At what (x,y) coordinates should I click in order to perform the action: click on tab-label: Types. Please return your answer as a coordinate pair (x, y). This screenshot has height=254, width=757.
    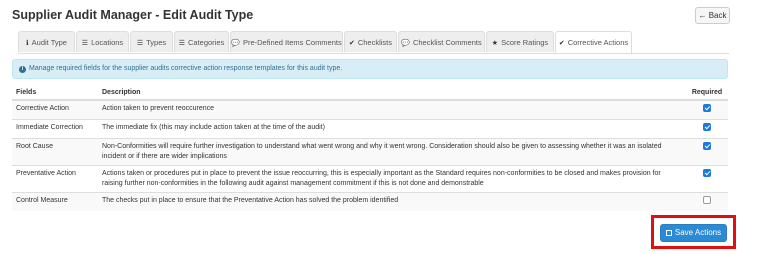
    Looking at the image, I should click on (156, 42).